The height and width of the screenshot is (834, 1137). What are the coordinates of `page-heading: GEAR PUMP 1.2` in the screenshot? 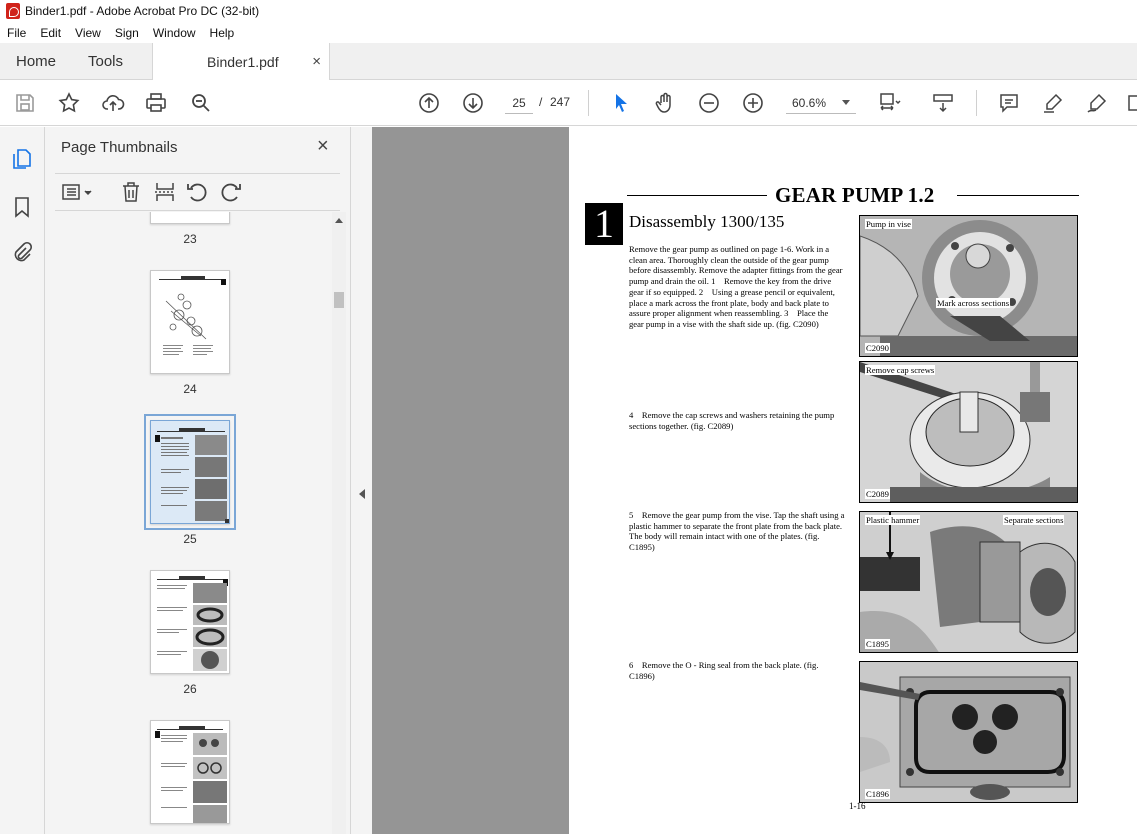 It's located at (853, 197).